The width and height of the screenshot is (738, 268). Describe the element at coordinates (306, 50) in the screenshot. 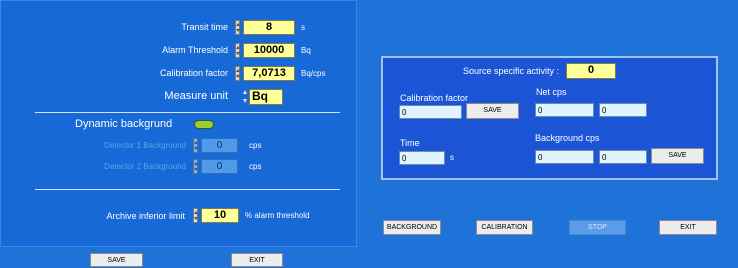

I see `alarm-threshold-unit: Bq` at that location.